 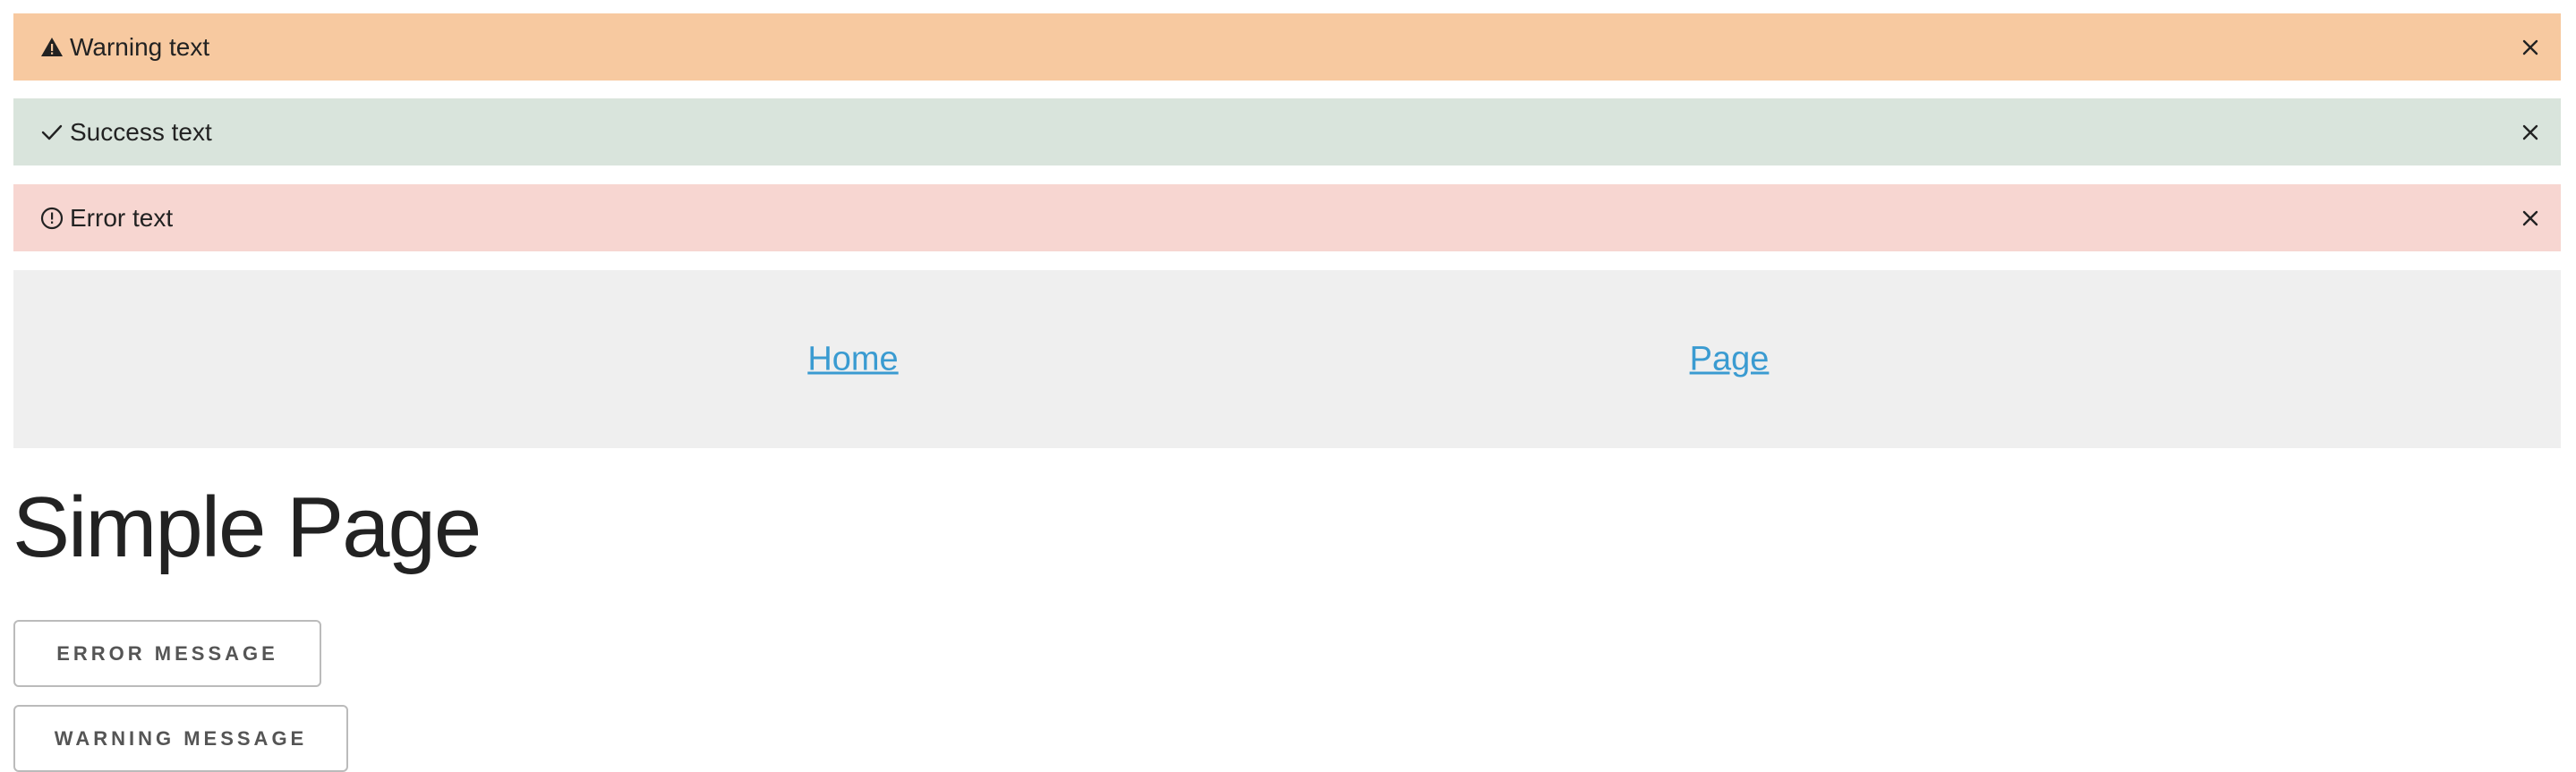 What do you see at coordinates (167, 653) in the screenshot?
I see `error-message-button: ERROR MESSAGE` at bounding box center [167, 653].